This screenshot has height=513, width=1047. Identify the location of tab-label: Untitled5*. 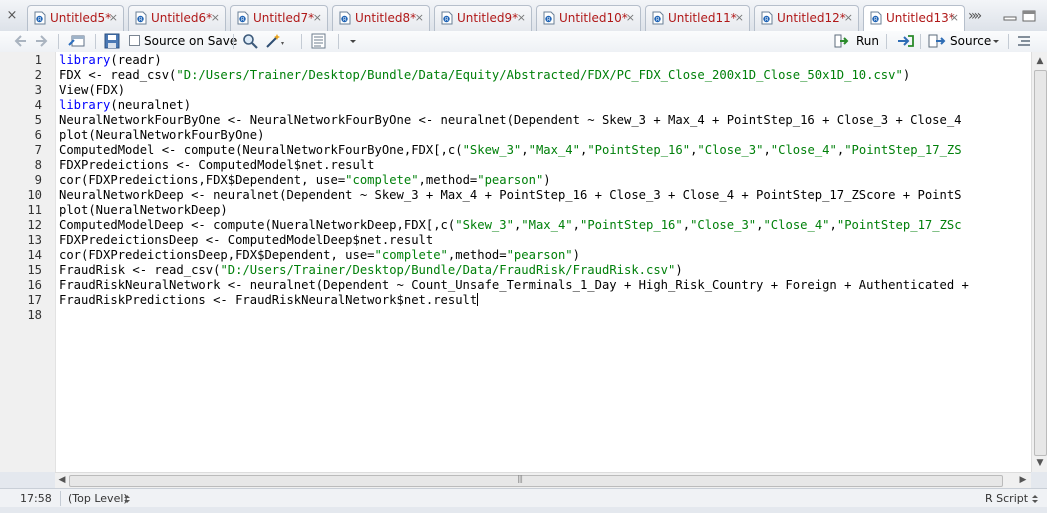
(81, 18).